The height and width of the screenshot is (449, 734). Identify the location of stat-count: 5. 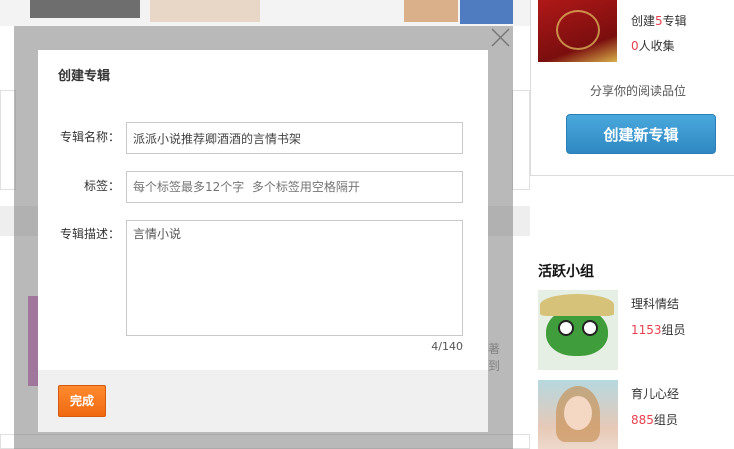
(659, 21).